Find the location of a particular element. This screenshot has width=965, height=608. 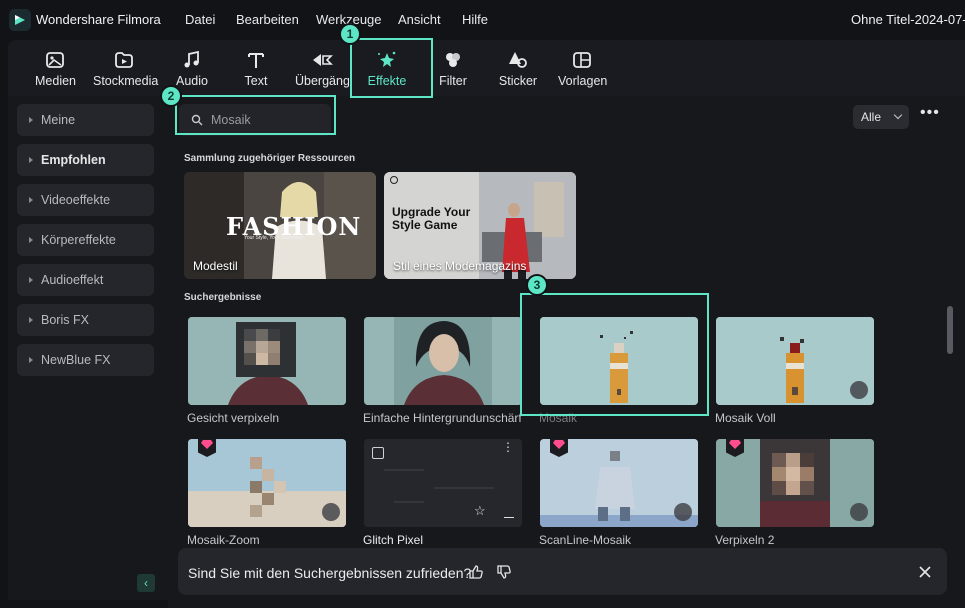

result-label: Mosaik Voll is located at coordinates (745, 418).